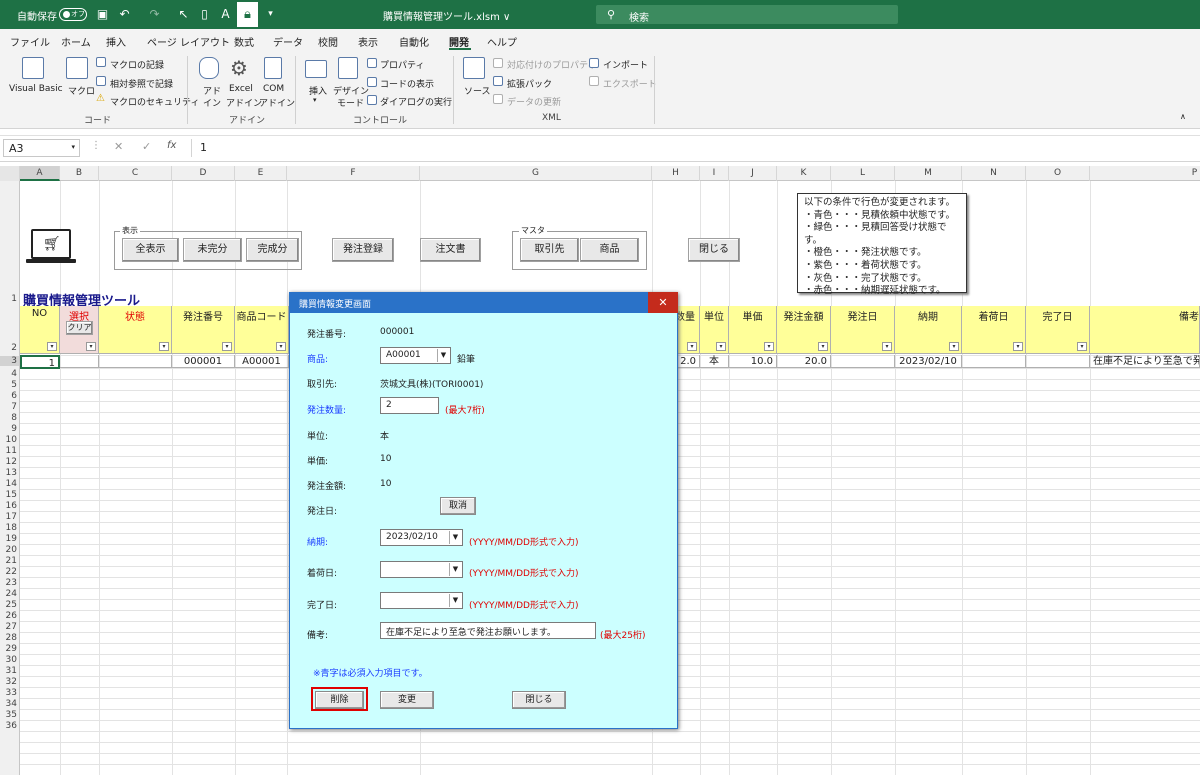 The image size is (1200, 775). I want to click on menu-help: ヘルプ, so click(502, 41).